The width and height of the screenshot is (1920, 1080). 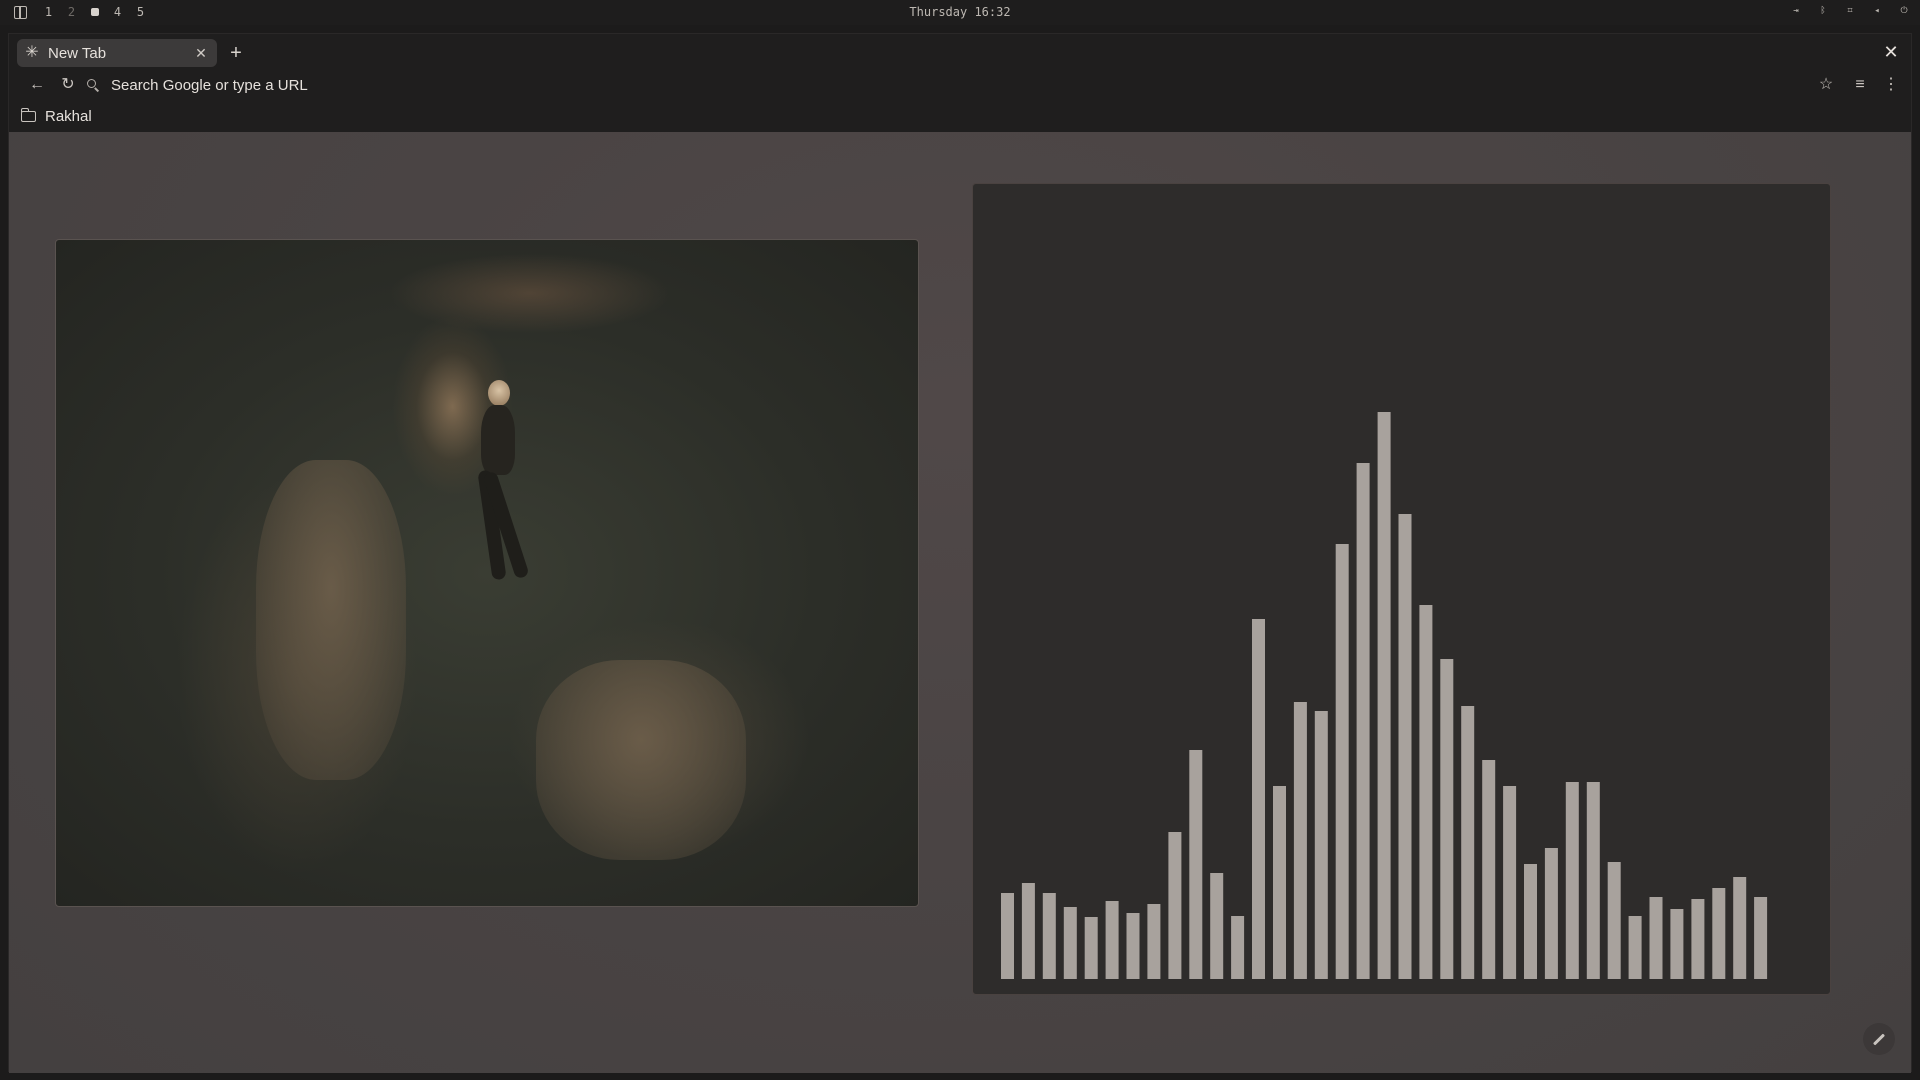 I want to click on bookmark-star-button: ☆, so click(x=1826, y=85).